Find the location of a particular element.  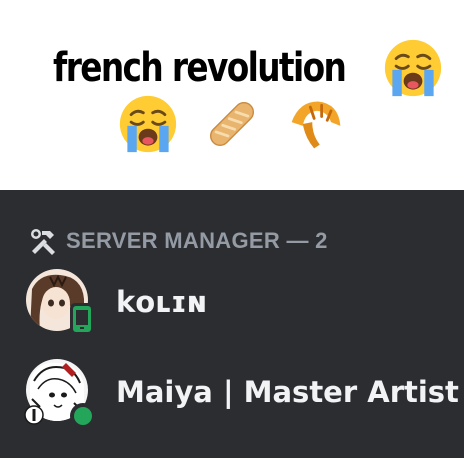

caption-line-1: french revolution is located at coordinates (232, 68).